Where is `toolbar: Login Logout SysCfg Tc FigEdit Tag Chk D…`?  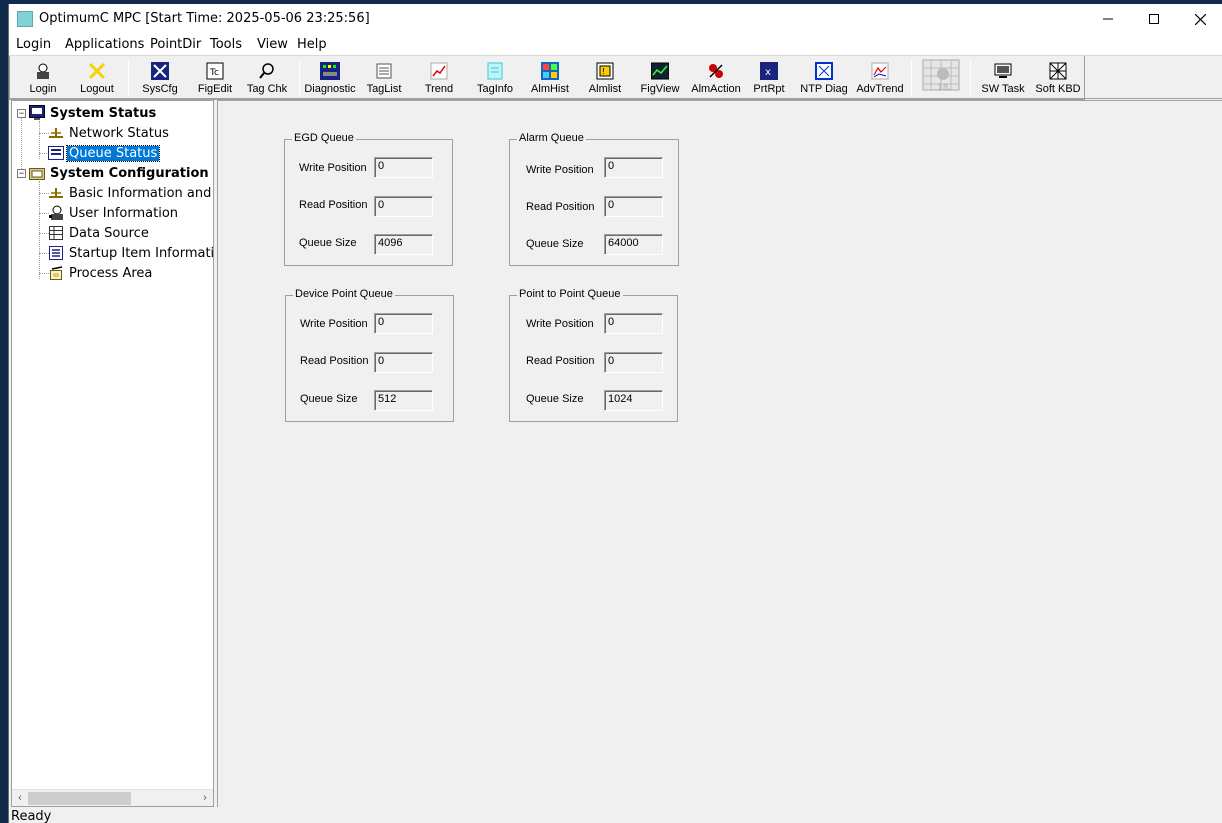
toolbar: Login Logout SysCfg Tc FigEdit Tag Chk D… is located at coordinates (615, 77).